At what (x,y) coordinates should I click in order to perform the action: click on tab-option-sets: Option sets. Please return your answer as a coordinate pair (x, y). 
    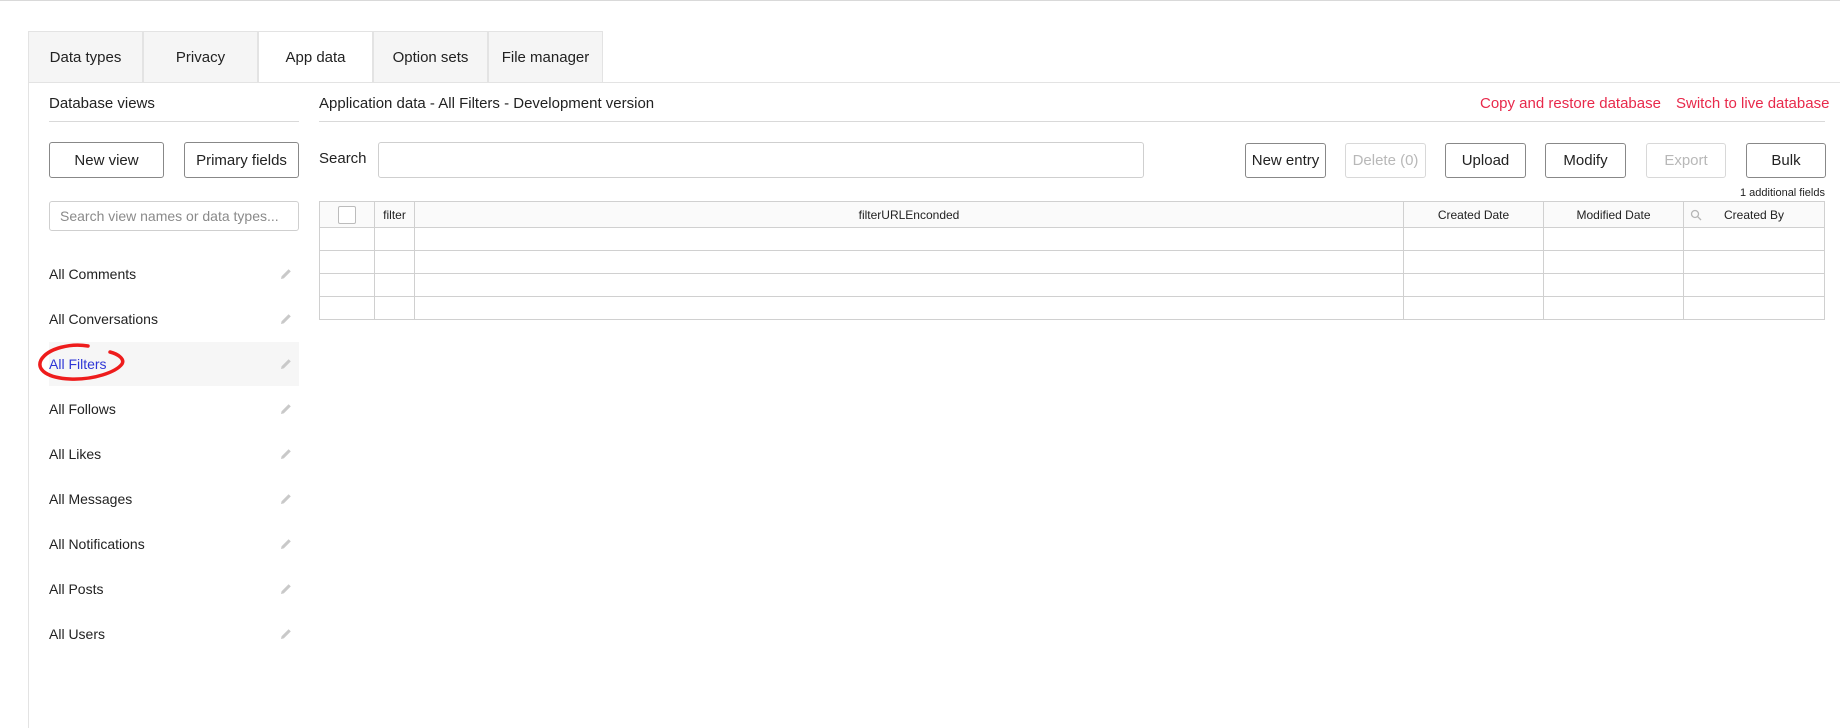
    Looking at the image, I should click on (430, 56).